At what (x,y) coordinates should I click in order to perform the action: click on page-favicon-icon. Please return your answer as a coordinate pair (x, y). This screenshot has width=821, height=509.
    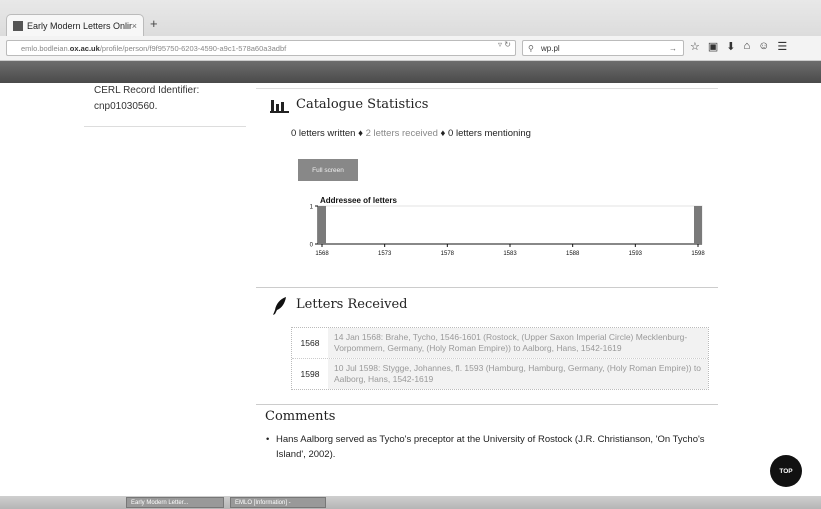
    Looking at the image, I should click on (18, 25).